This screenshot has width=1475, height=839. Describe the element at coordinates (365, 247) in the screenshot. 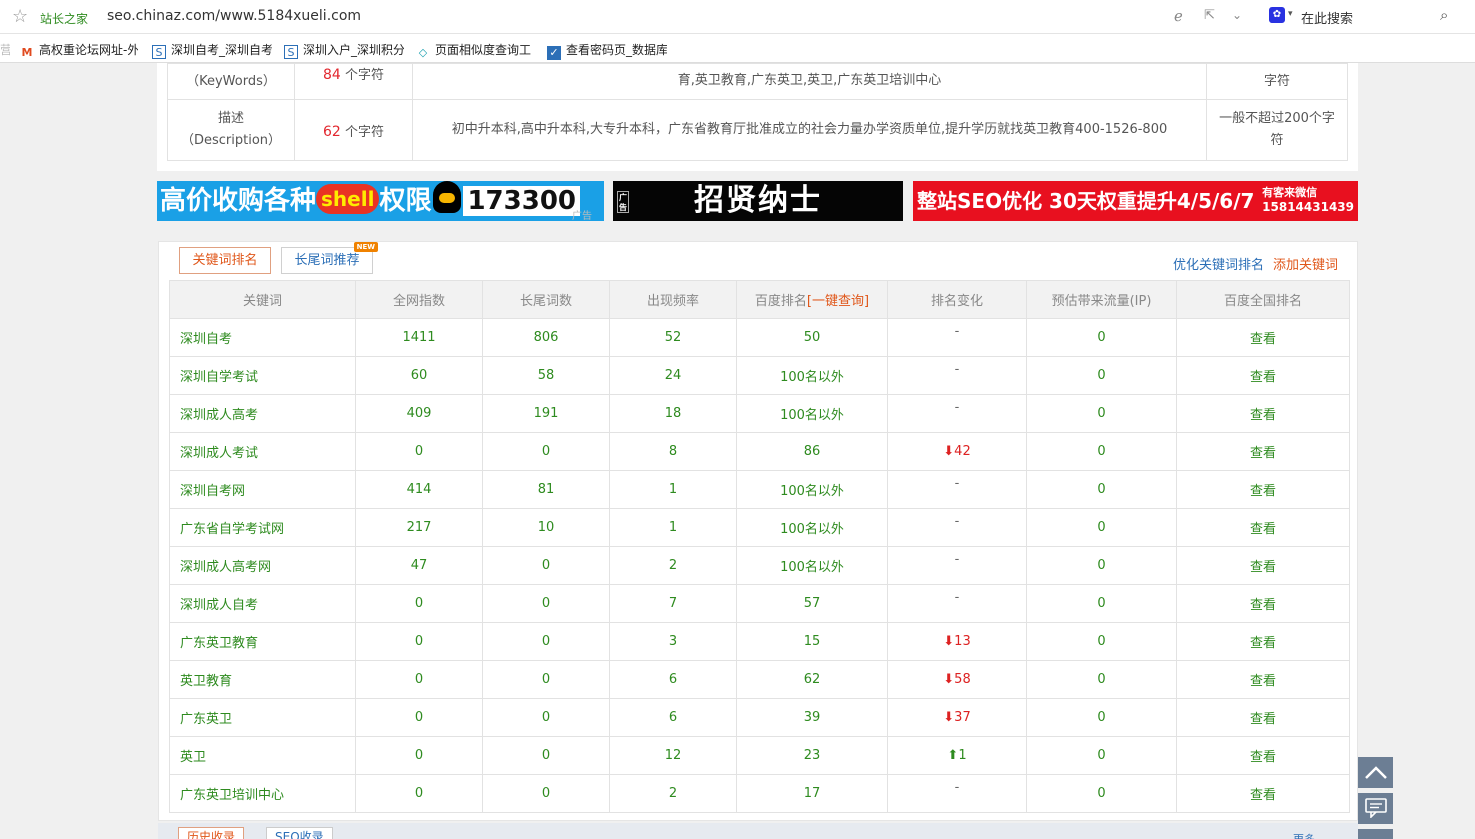

I see `new-badge: NEW` at that location.